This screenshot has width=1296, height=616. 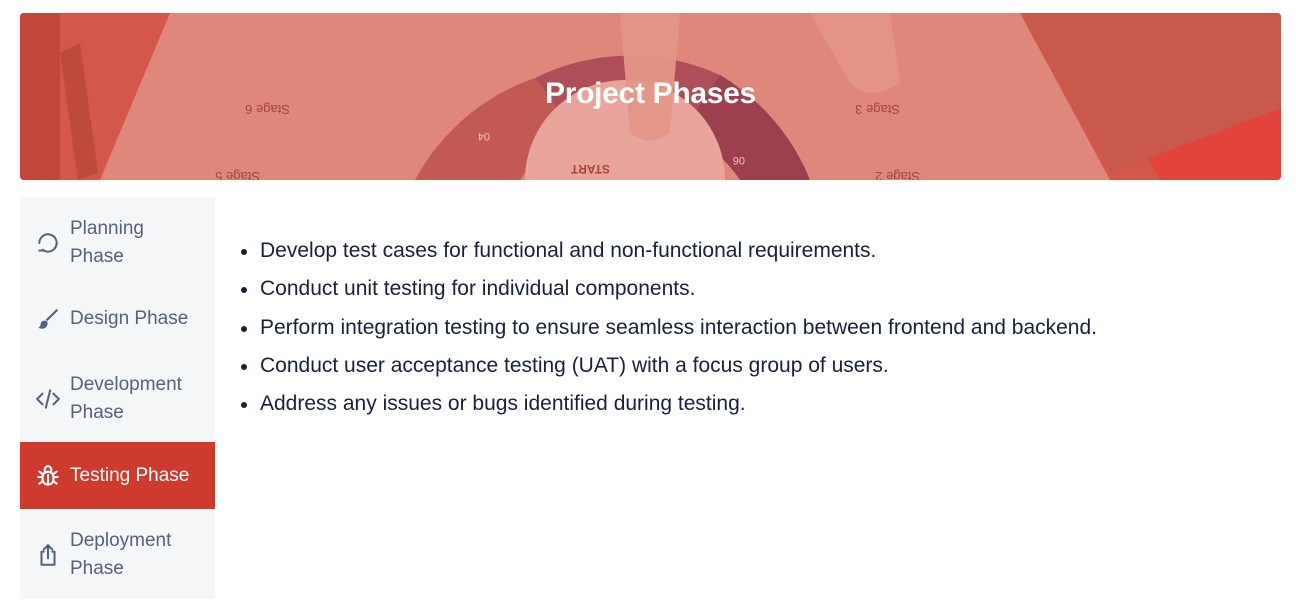 I want to click on sidebar-item-testing-phase: Testing Phase, so click(x=117, y=475).